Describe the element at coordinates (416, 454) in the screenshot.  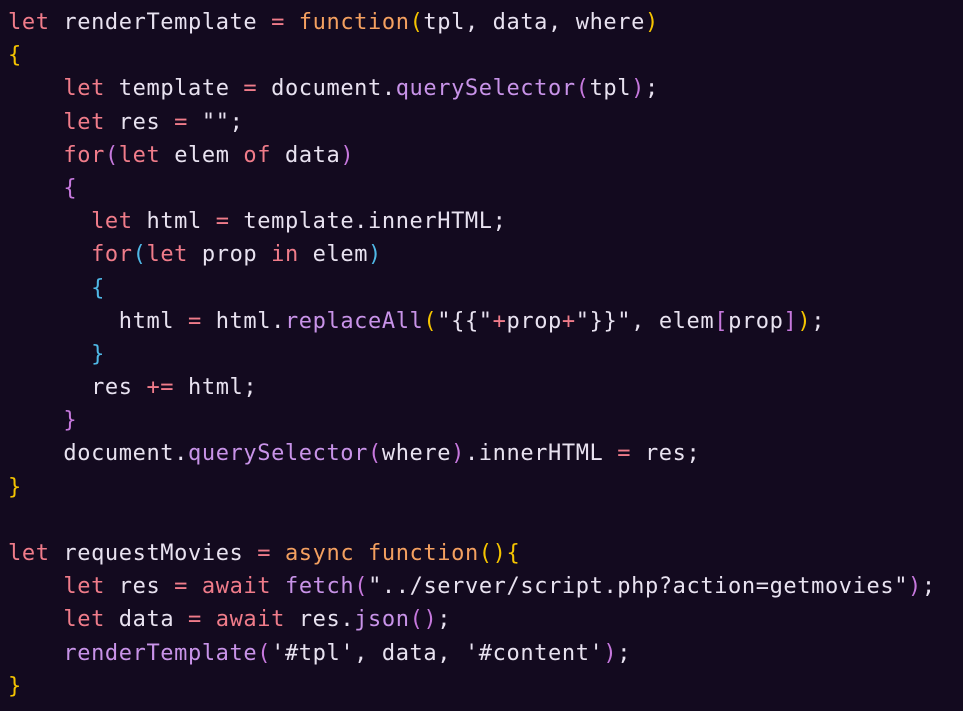
I see `code-token: where` at that location.